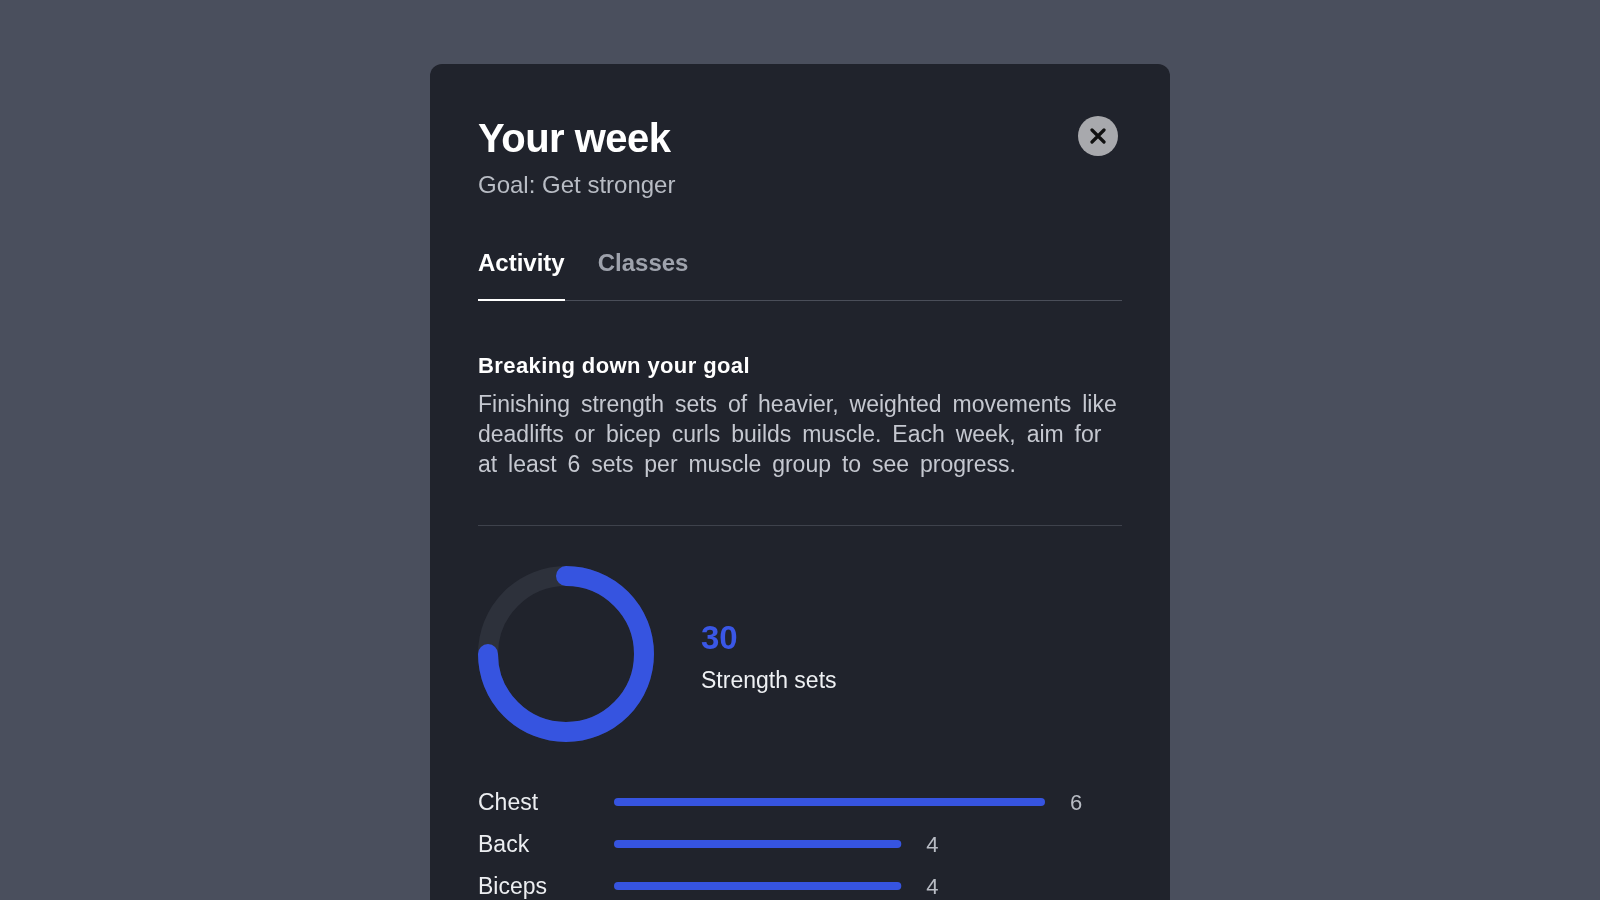  What do you see at coordinates (513, 886) in the screenshot?
I see `category-label: Biceps` at bounding box center [513, 886].